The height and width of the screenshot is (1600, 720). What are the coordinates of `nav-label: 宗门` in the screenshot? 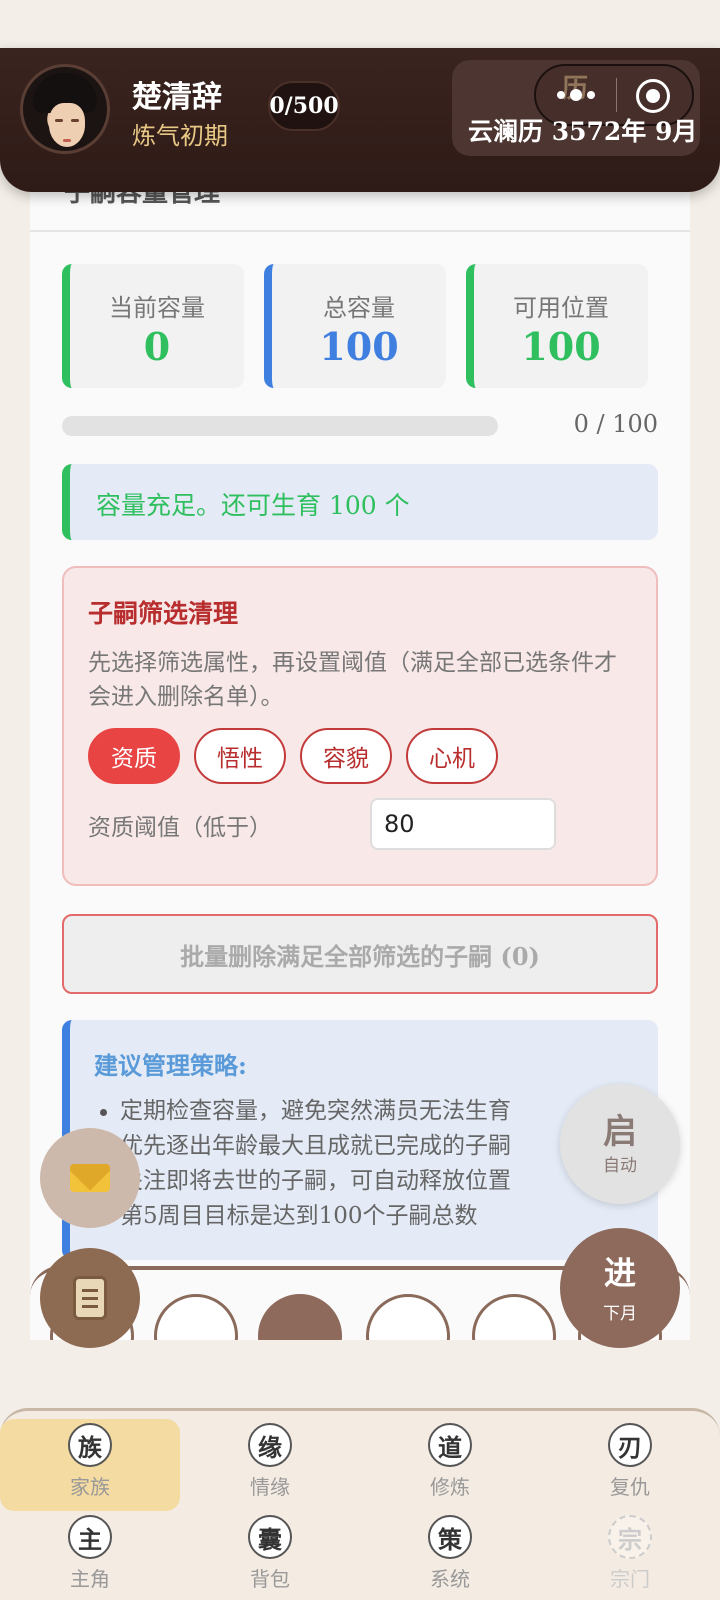 It's located at (630, 1579).